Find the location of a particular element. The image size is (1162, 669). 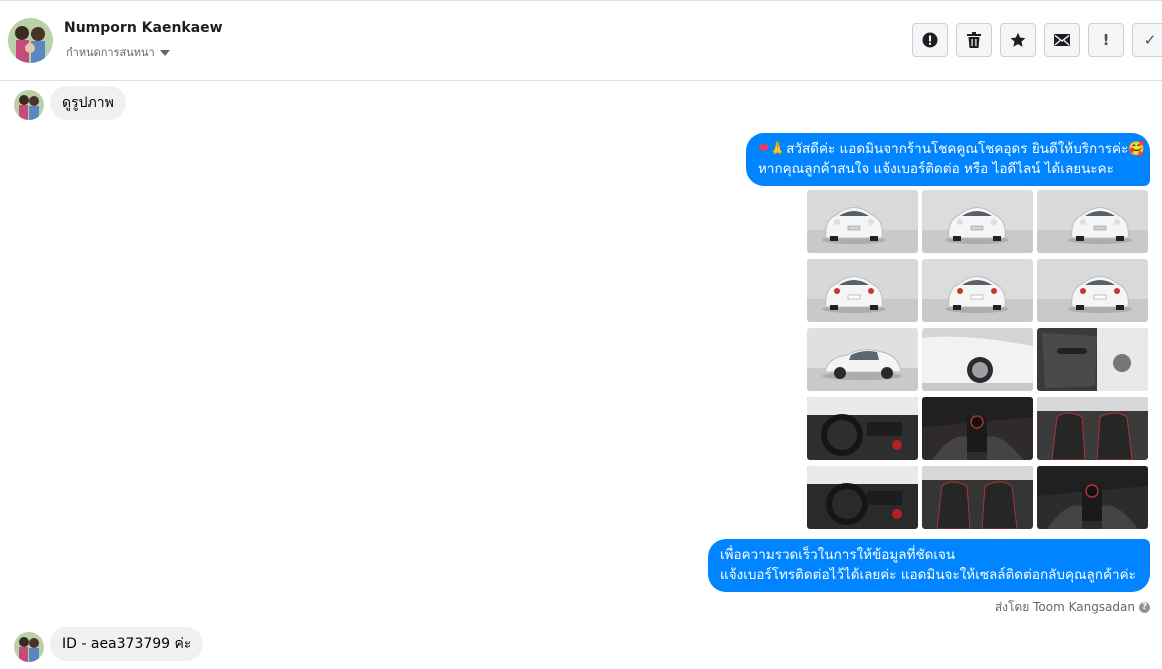

conversation-settings-label: กำหนดการสนทนา is located at coordinates (110, 52).